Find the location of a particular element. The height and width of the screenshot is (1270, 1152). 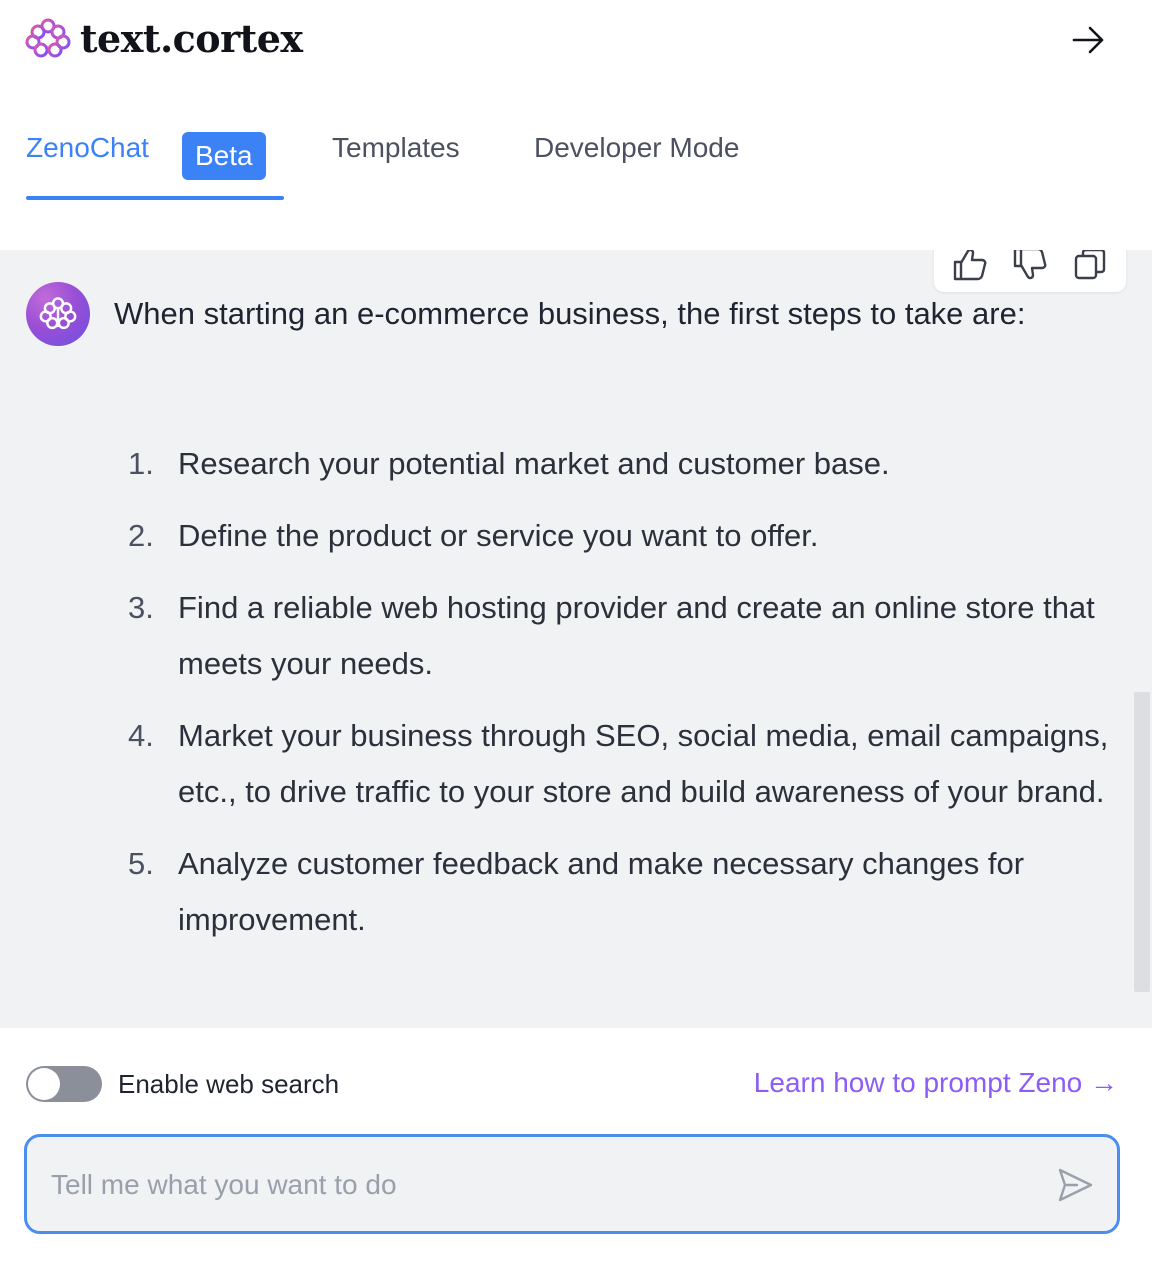

arrow-right-icon is located at coordinates (1088, 40).